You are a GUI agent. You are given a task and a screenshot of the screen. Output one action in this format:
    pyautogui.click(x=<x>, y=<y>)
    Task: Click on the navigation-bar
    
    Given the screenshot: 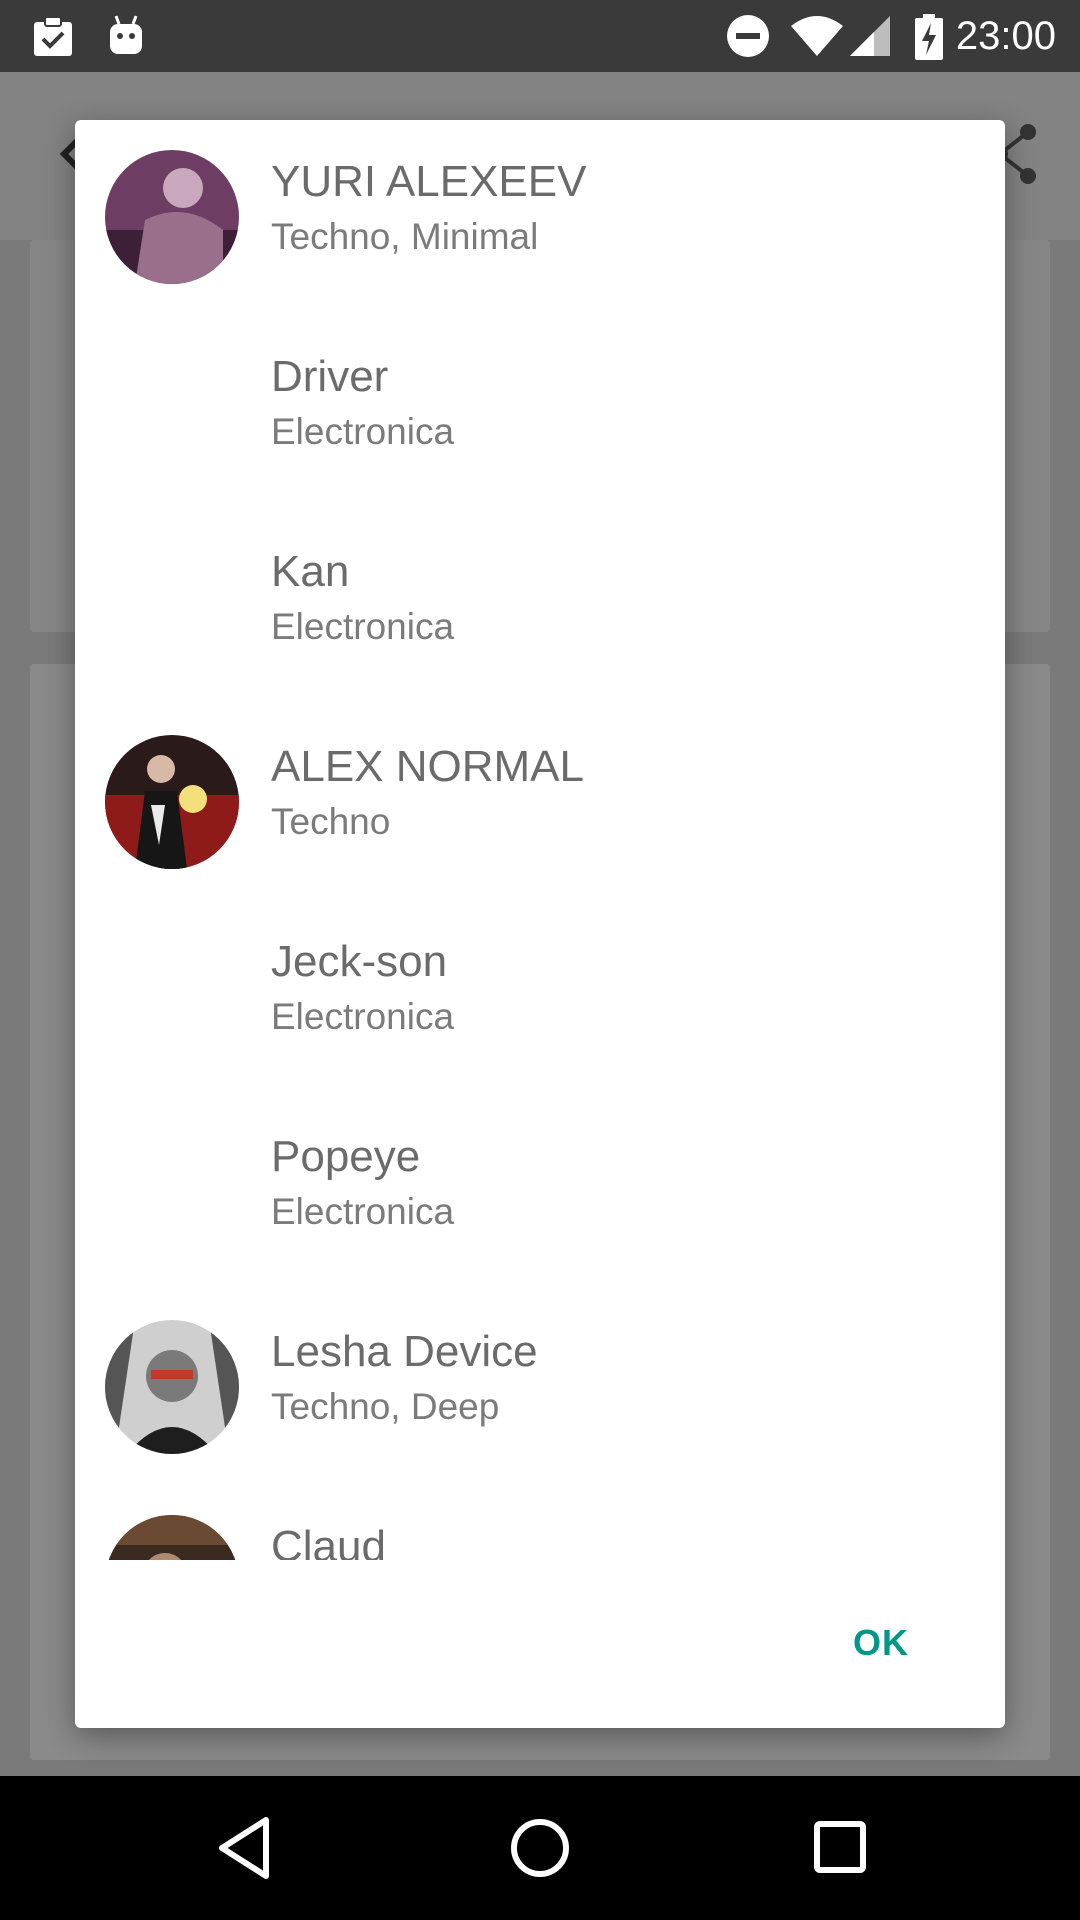 What is the action you would take?
    pyautogui.click(x=540, y=1848)
    